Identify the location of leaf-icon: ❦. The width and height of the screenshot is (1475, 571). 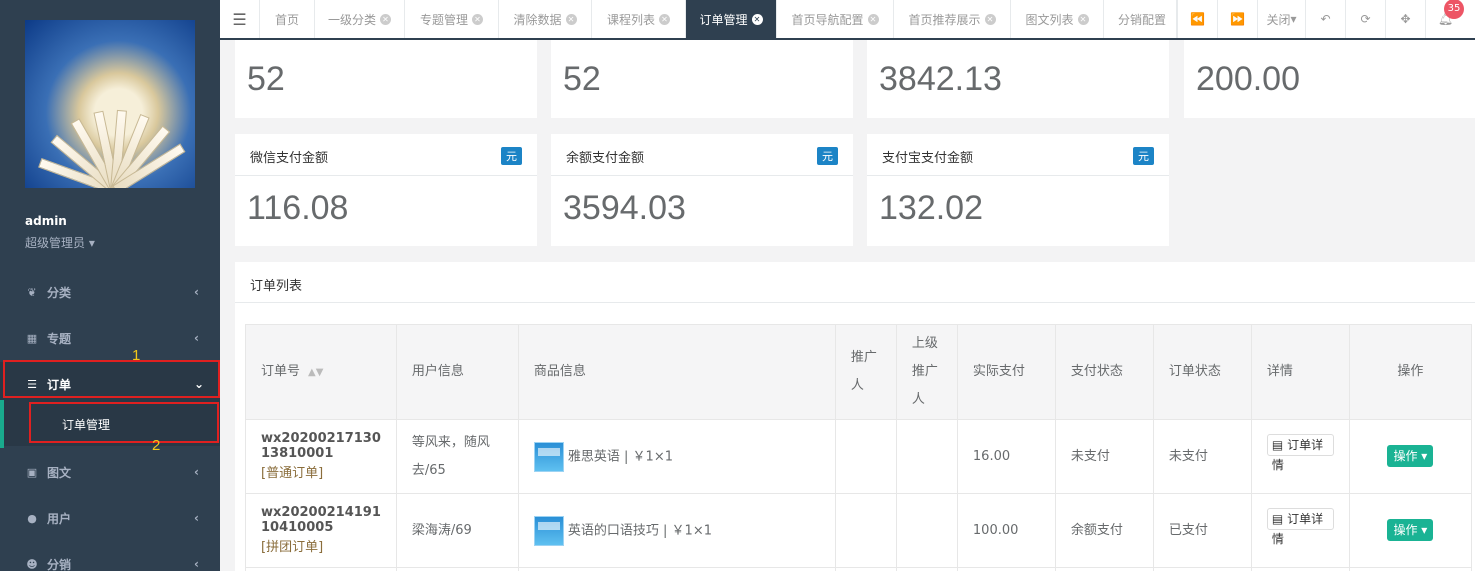
(32, 292).